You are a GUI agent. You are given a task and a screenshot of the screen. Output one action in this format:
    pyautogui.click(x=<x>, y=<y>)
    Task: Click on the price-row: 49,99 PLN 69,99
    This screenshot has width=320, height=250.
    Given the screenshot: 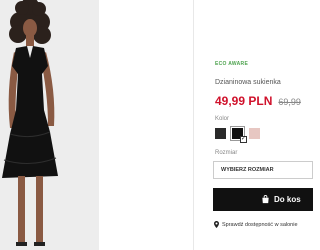 What is the action you would take?
    pyautogui.click(x=258, y=101)
    